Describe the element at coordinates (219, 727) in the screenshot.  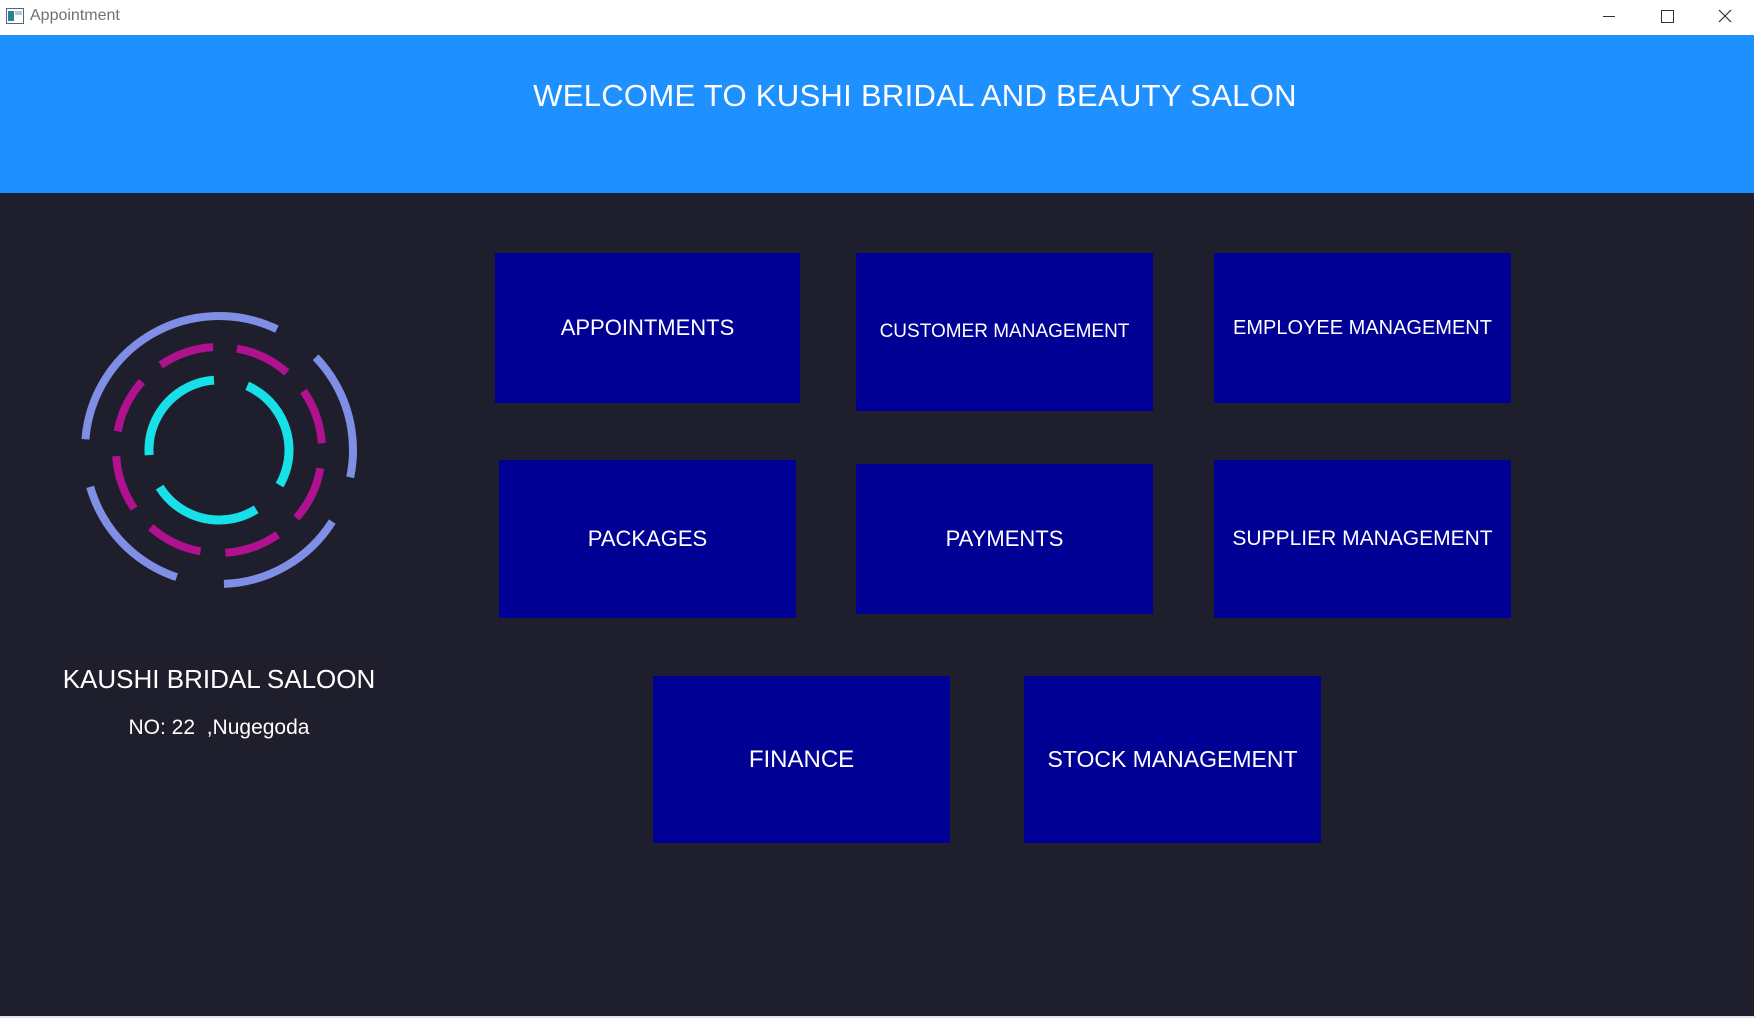
I see `salon-address: NO: 22 ,Nugegoda` at that location.